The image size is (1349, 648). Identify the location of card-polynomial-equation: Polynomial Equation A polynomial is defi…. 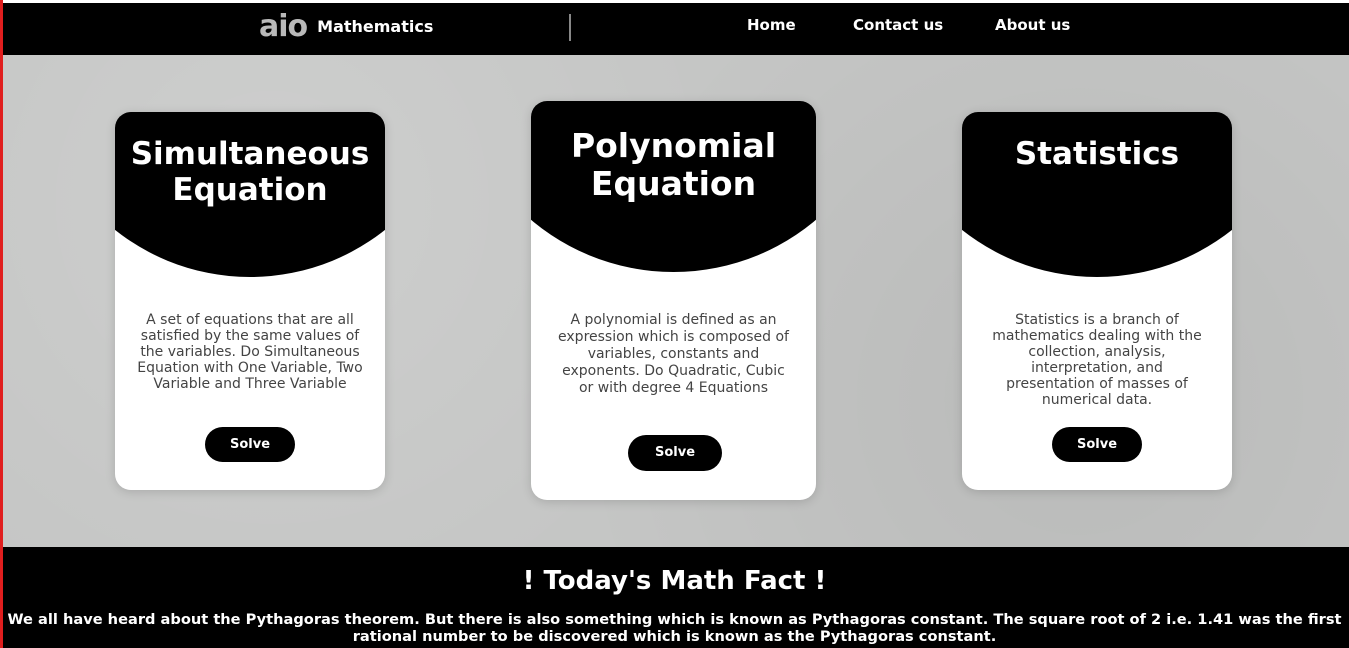
(673, 300).